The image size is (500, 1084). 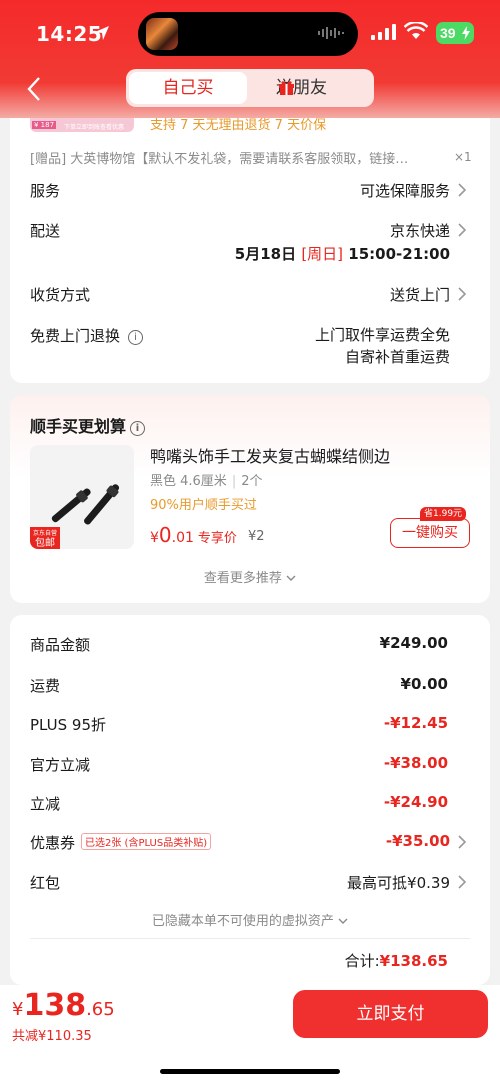 I want to click on self-operated-badge: 京东自营 包邮, so click(x=45, y=538).